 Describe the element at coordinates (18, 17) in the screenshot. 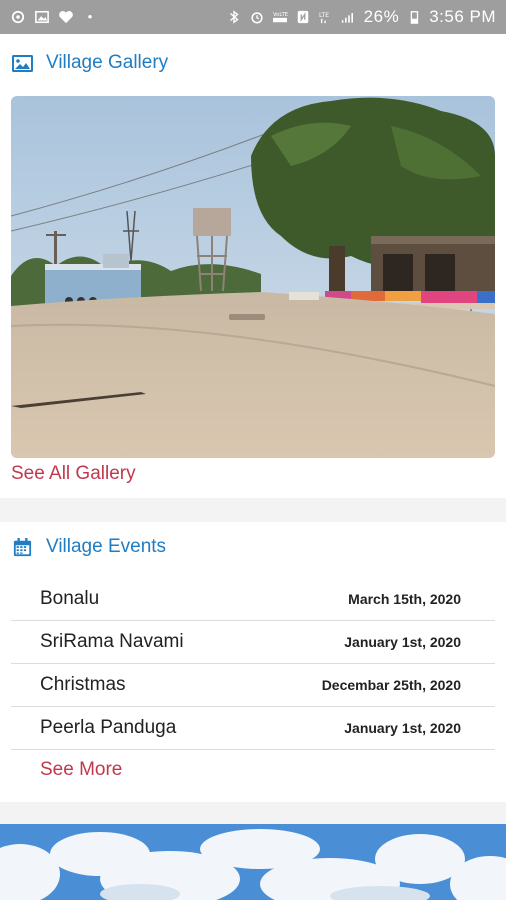

I see `sync-icon` at that location.